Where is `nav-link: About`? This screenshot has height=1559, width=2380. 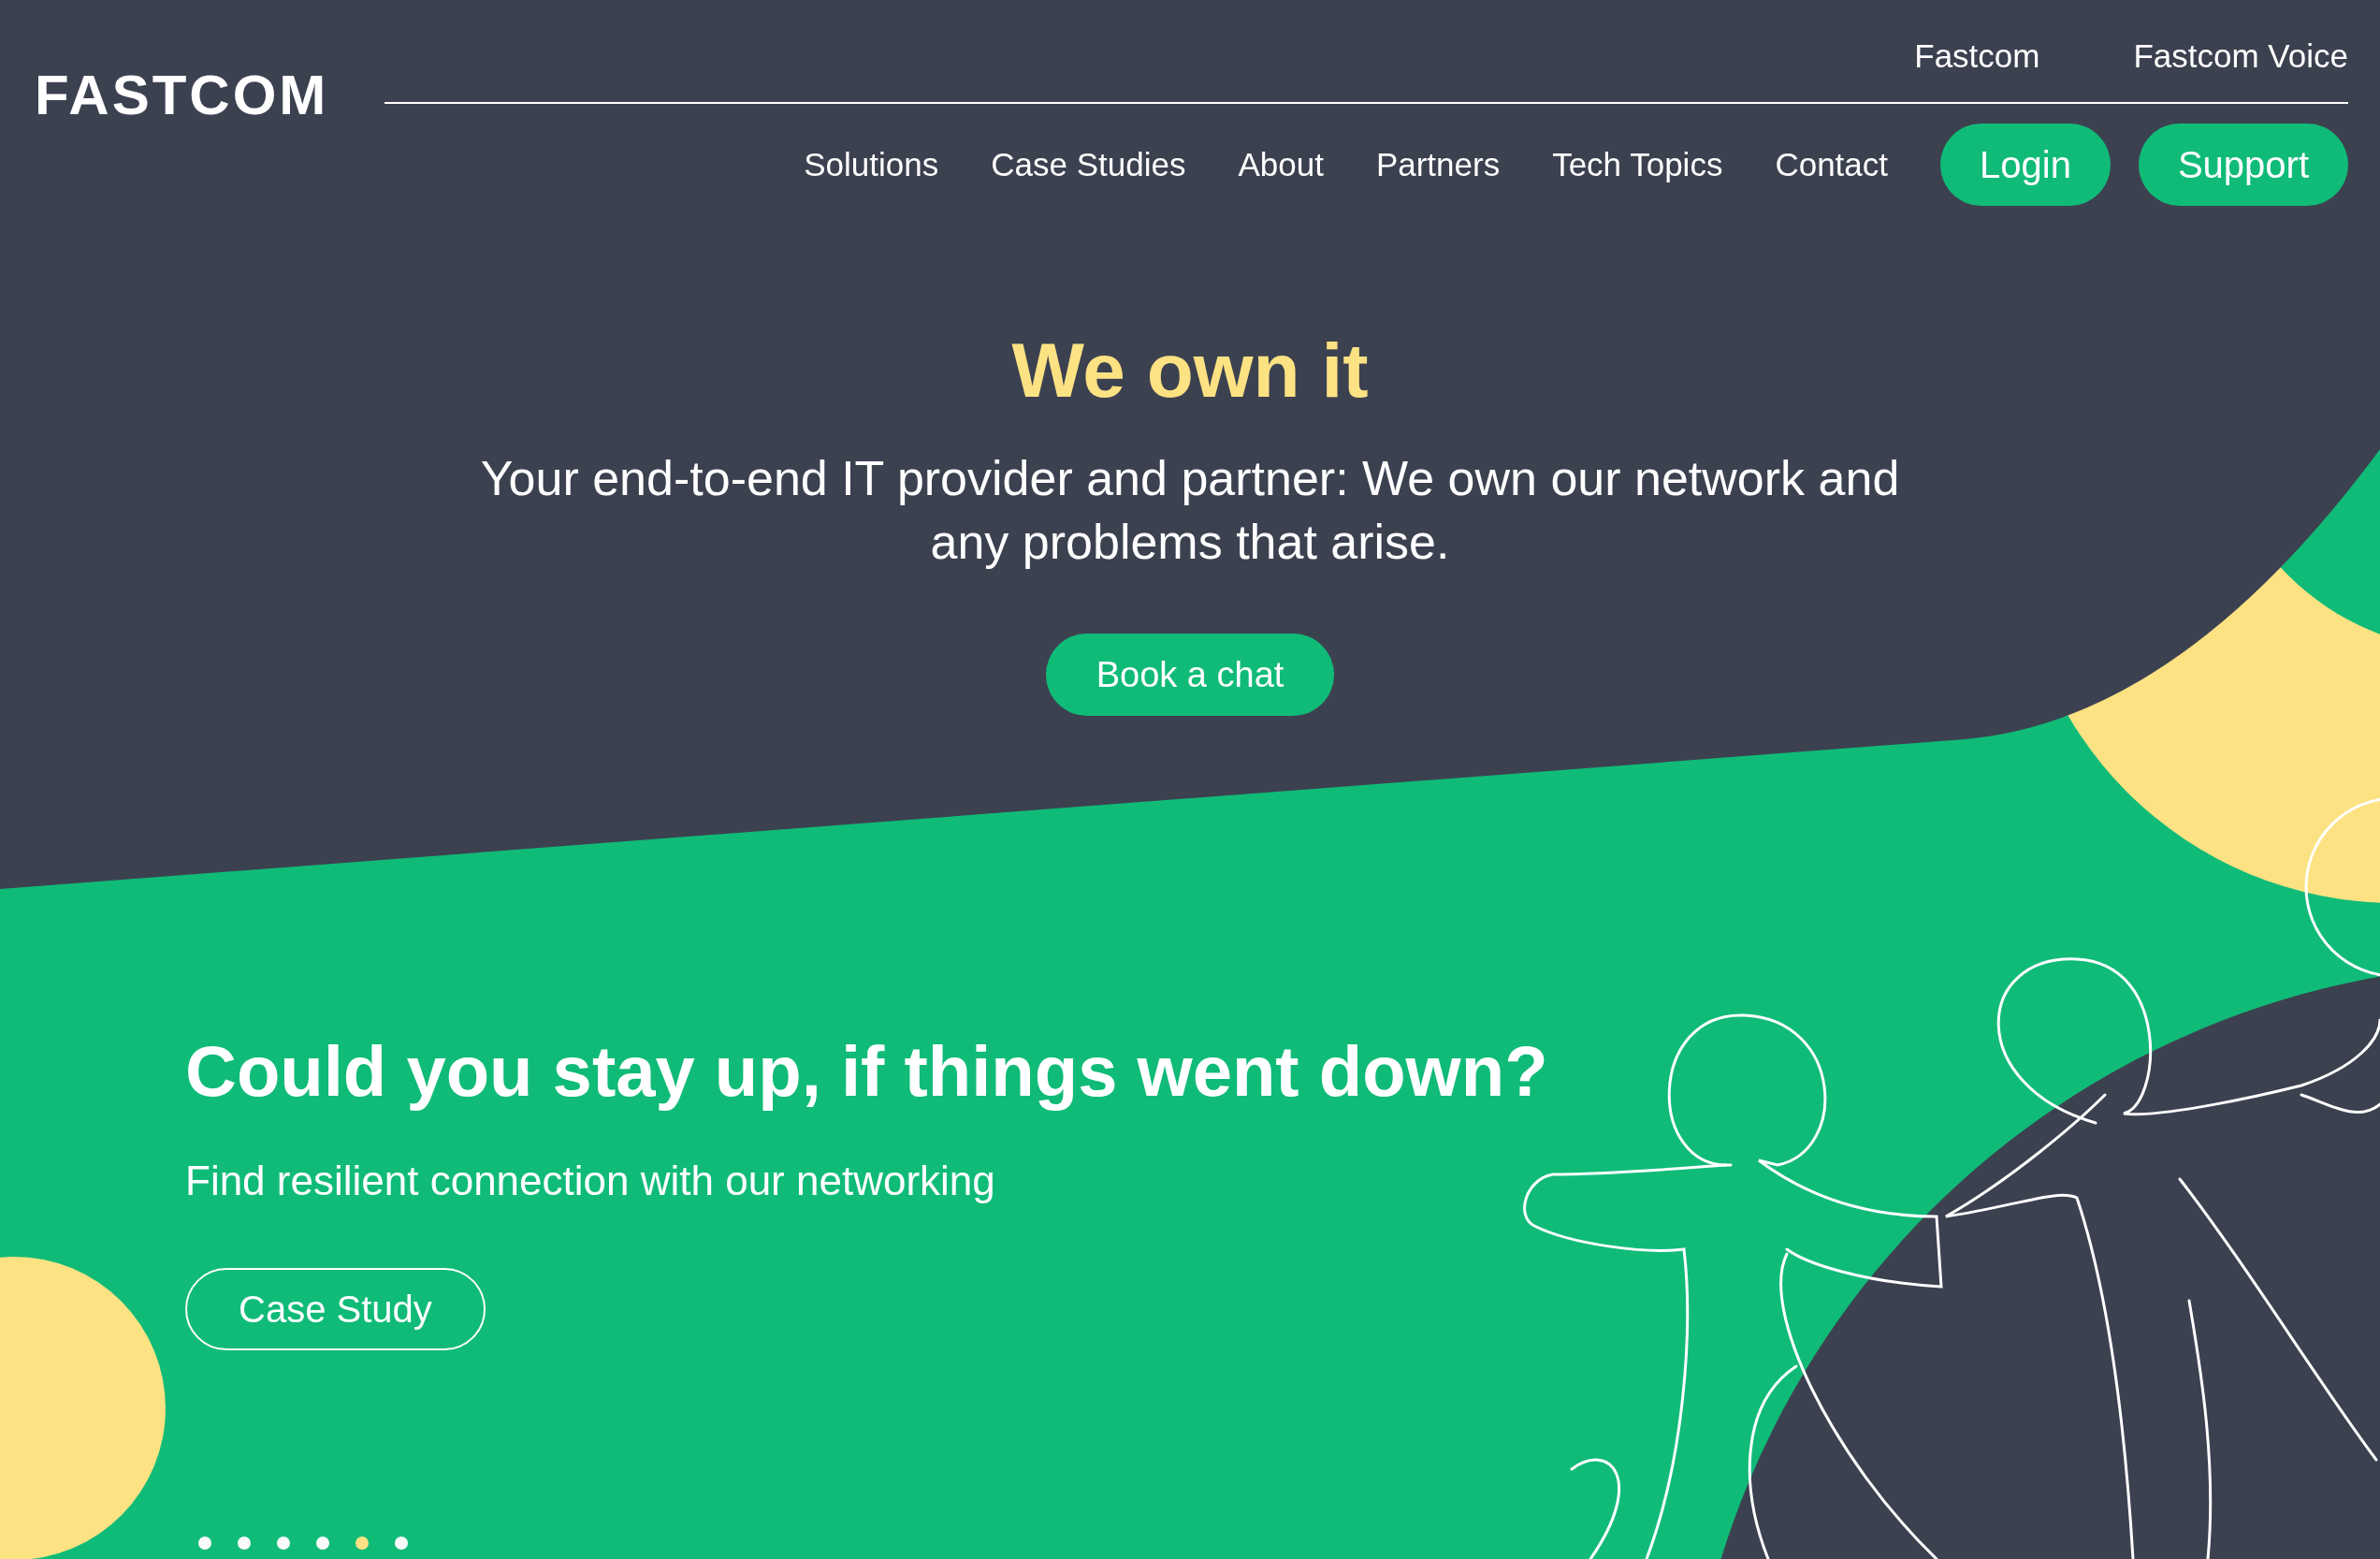 nav-link: About is located at coordinates (1281, 164).